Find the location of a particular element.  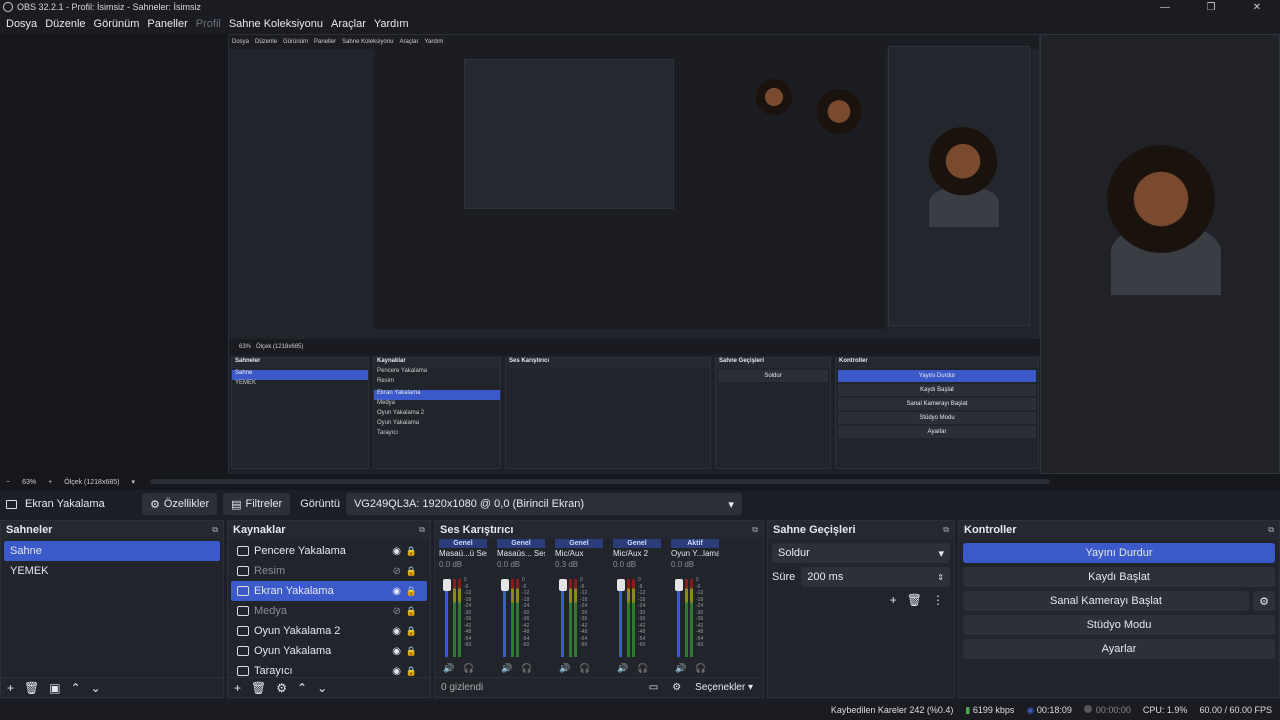

studio-mode-button: Stüdyo Modu is located at coordinates (1119, 625).